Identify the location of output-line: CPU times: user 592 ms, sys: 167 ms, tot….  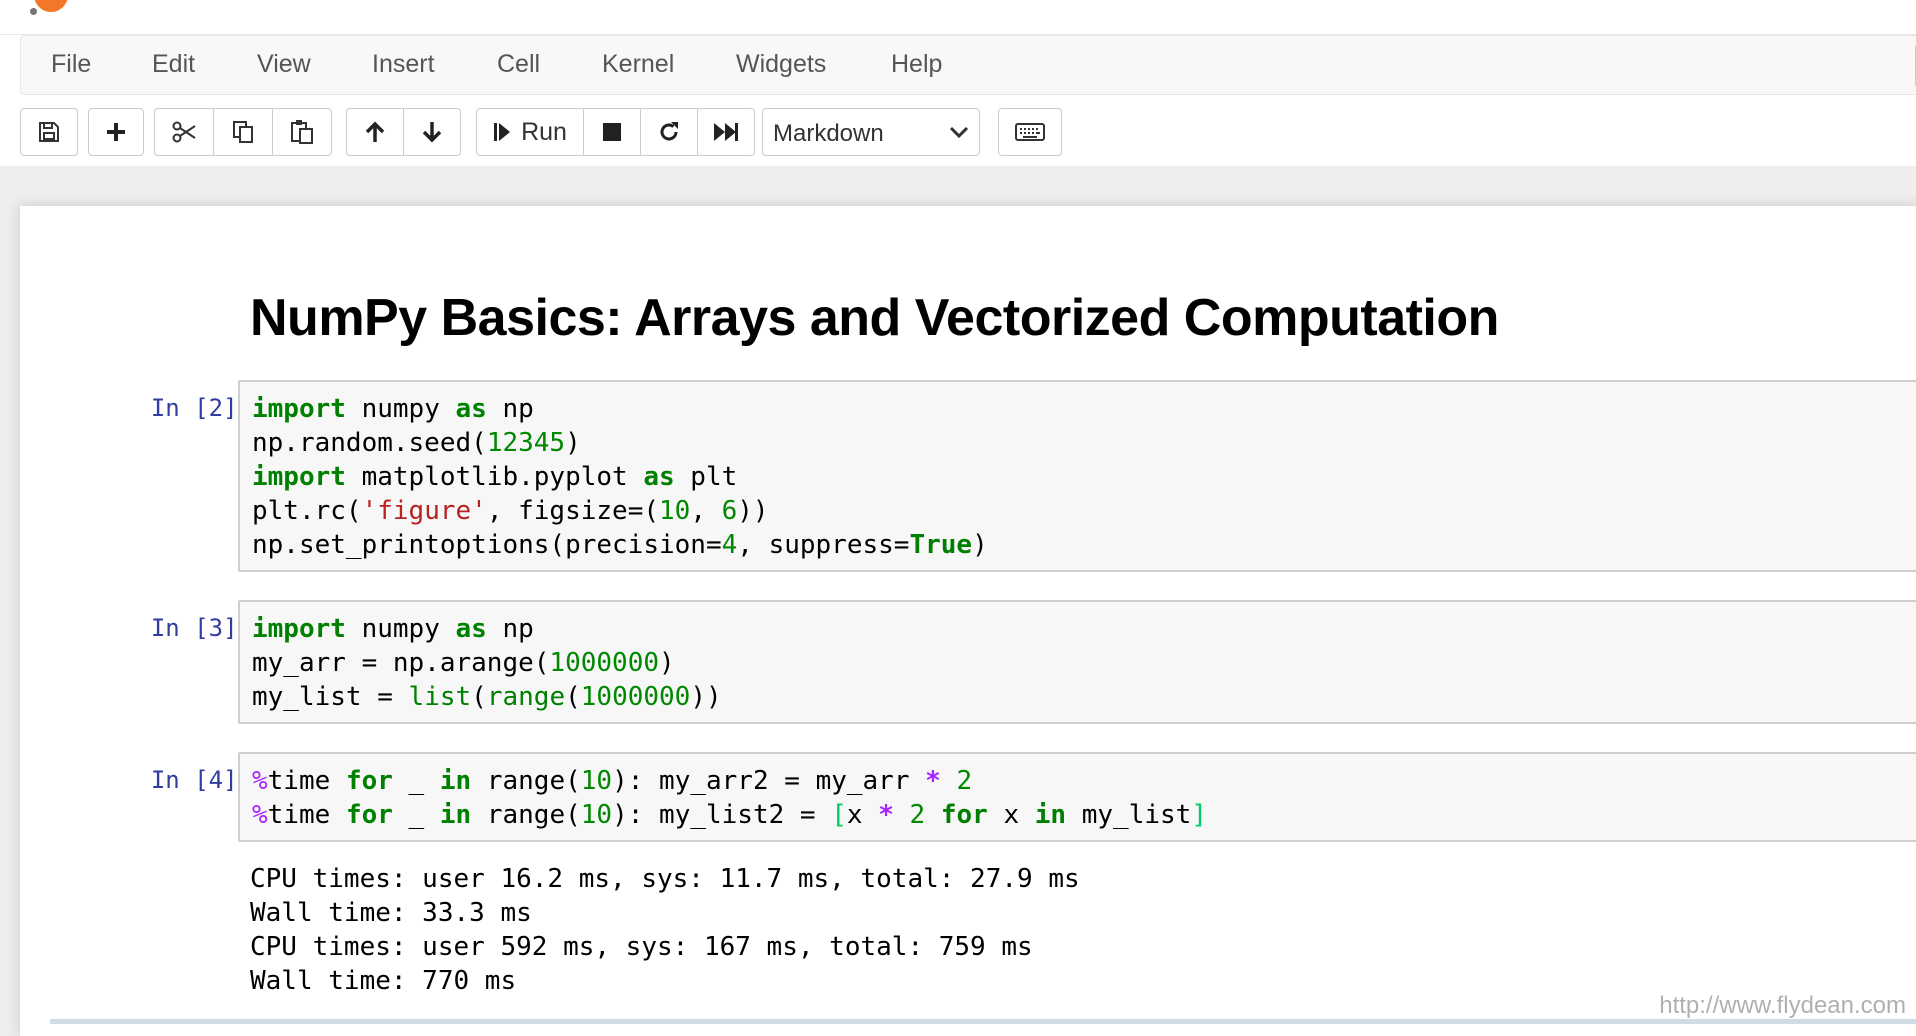
(641, 947).